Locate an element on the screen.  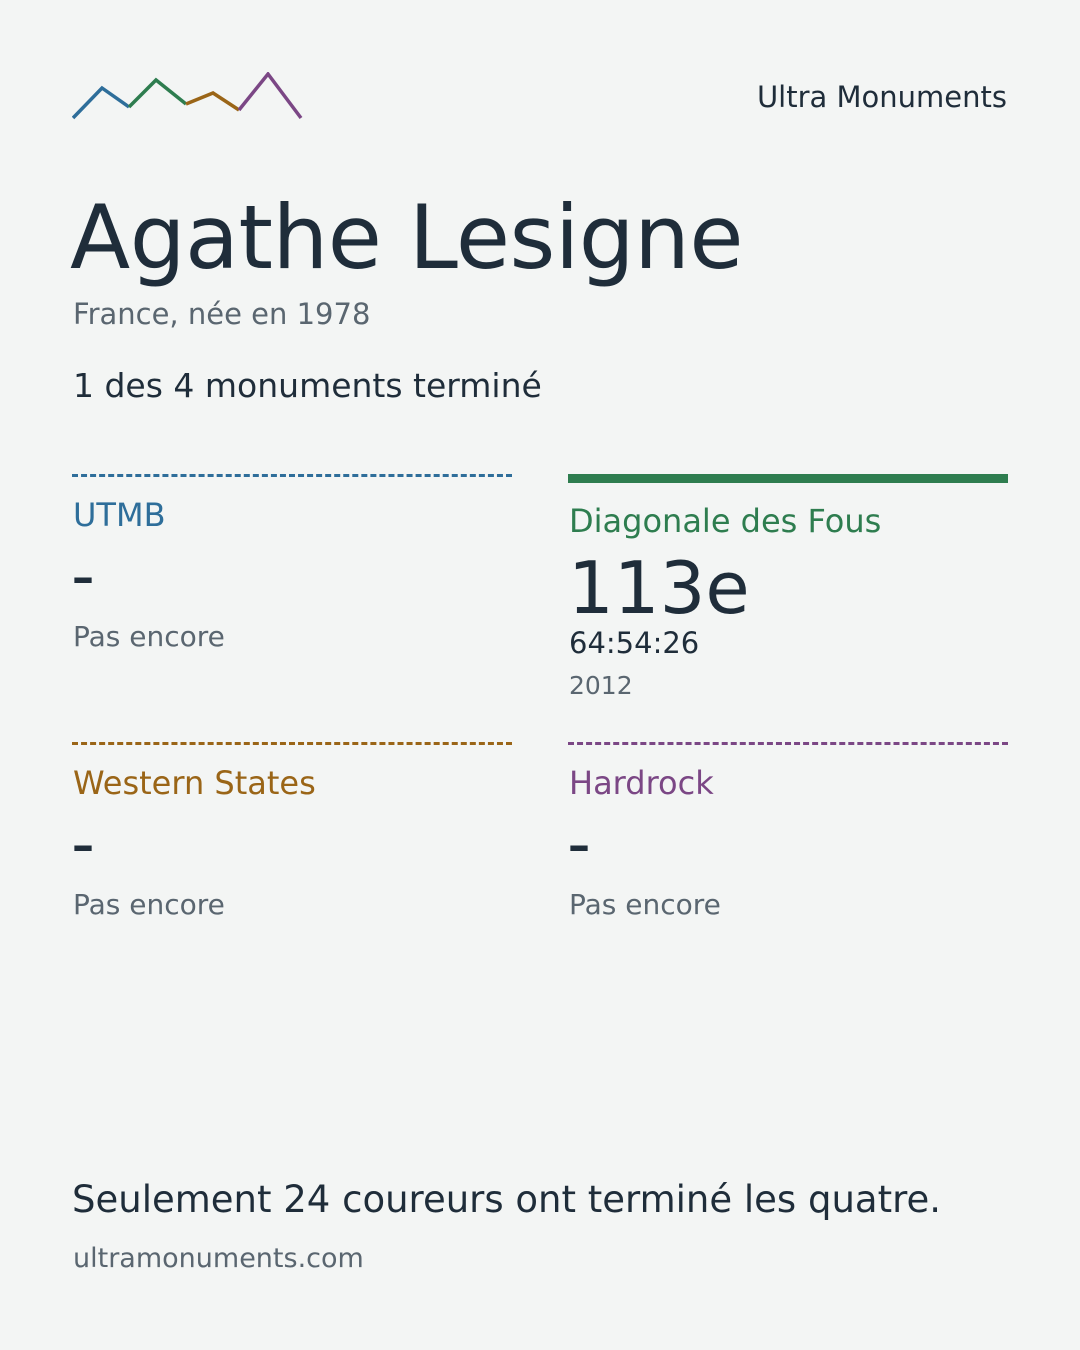
monument-rank: 113e is located at coordinates (659, 588).